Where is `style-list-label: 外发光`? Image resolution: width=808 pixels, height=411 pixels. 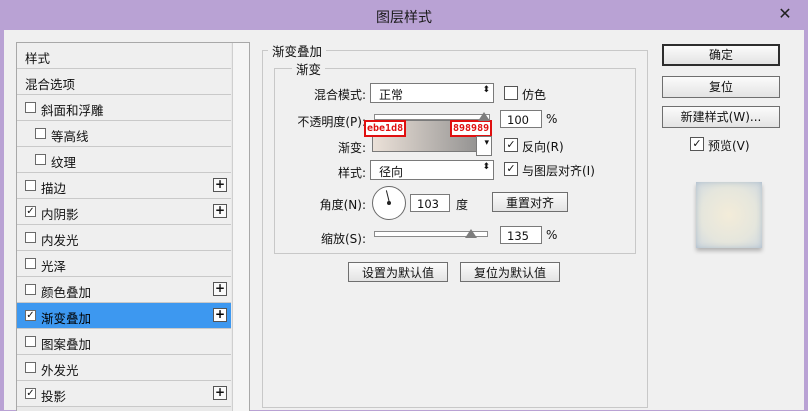 style-list-label: 外发光 is located at coordinates (60, 370).